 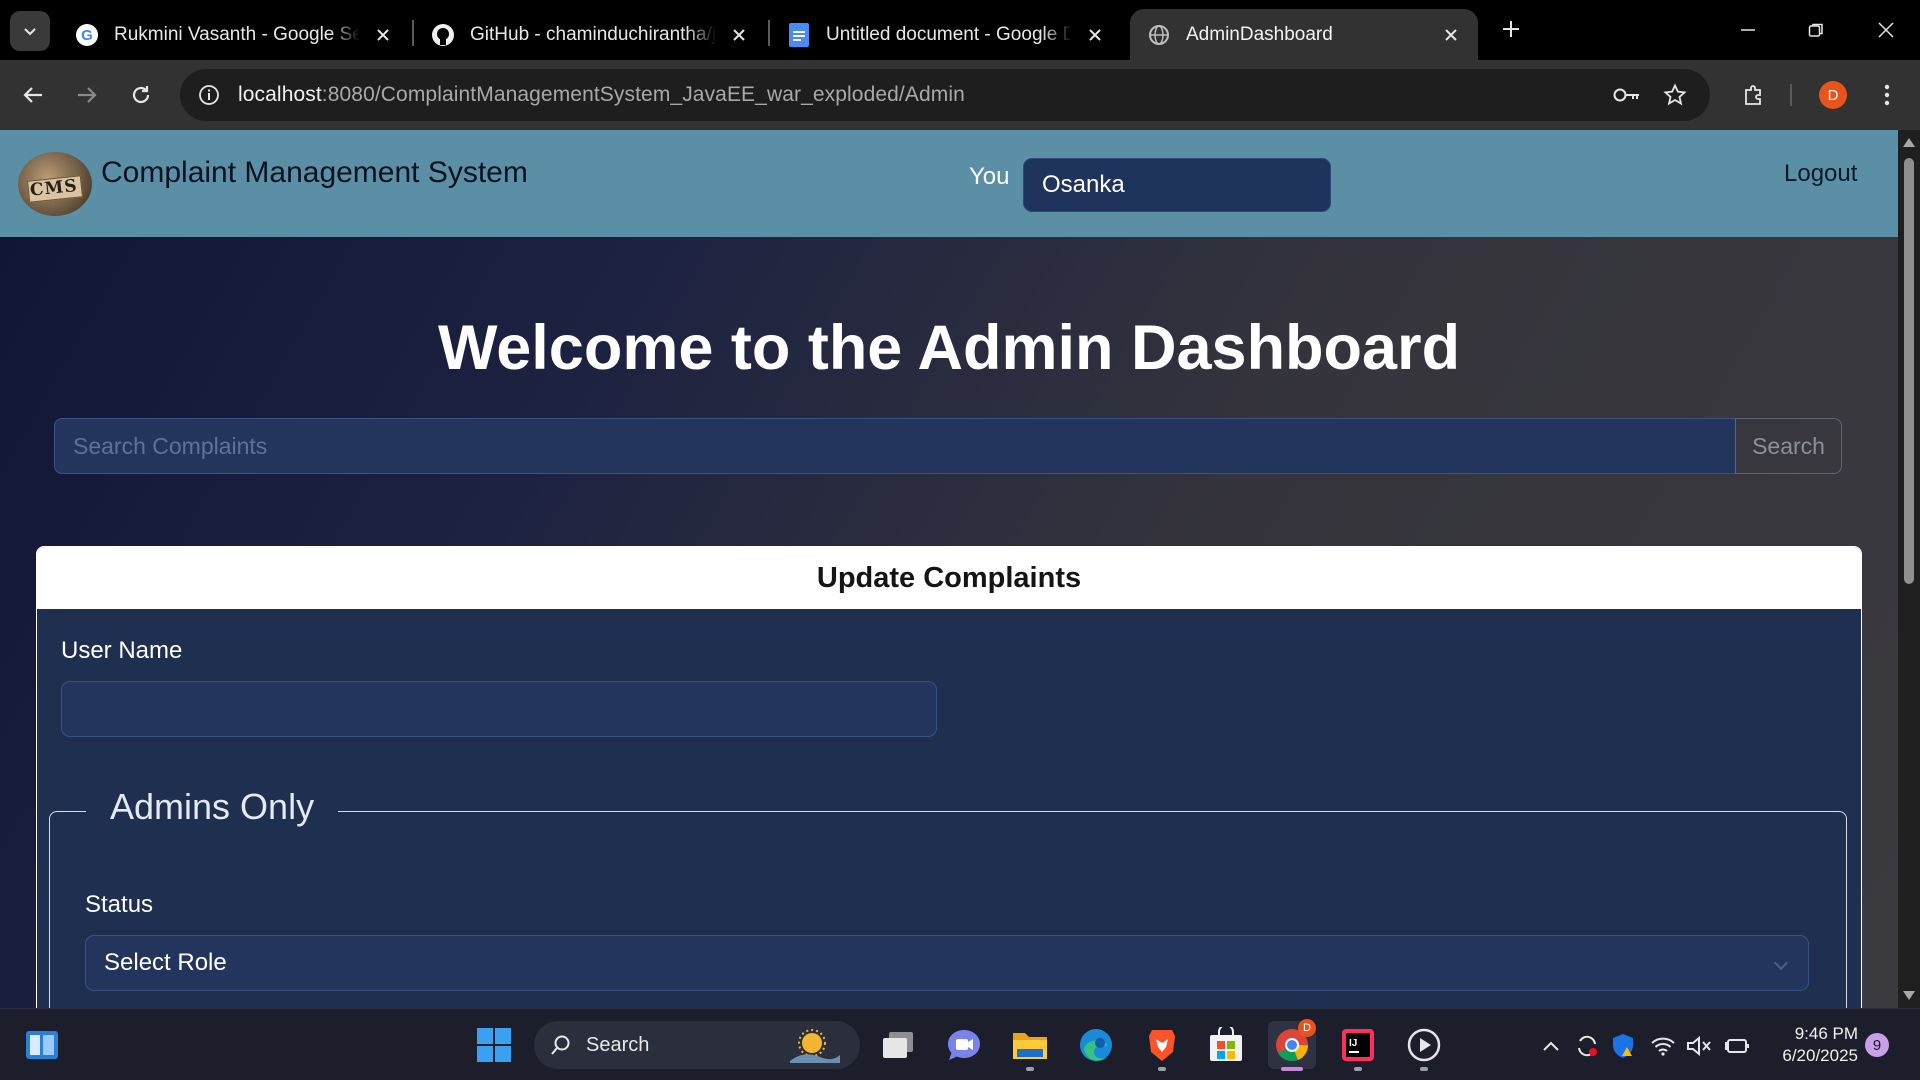 What do you see at coordinates (697, 1045) in the screenshot?
I see `taskbar-search: Search` at bounding box center [697, 1045].